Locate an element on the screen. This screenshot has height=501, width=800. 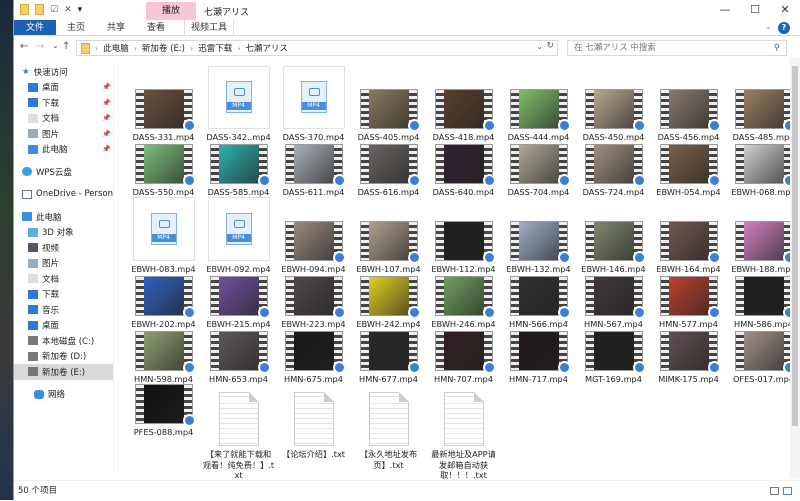
file-item: HMN-566.mp4 is located at coordinates (538, 301).